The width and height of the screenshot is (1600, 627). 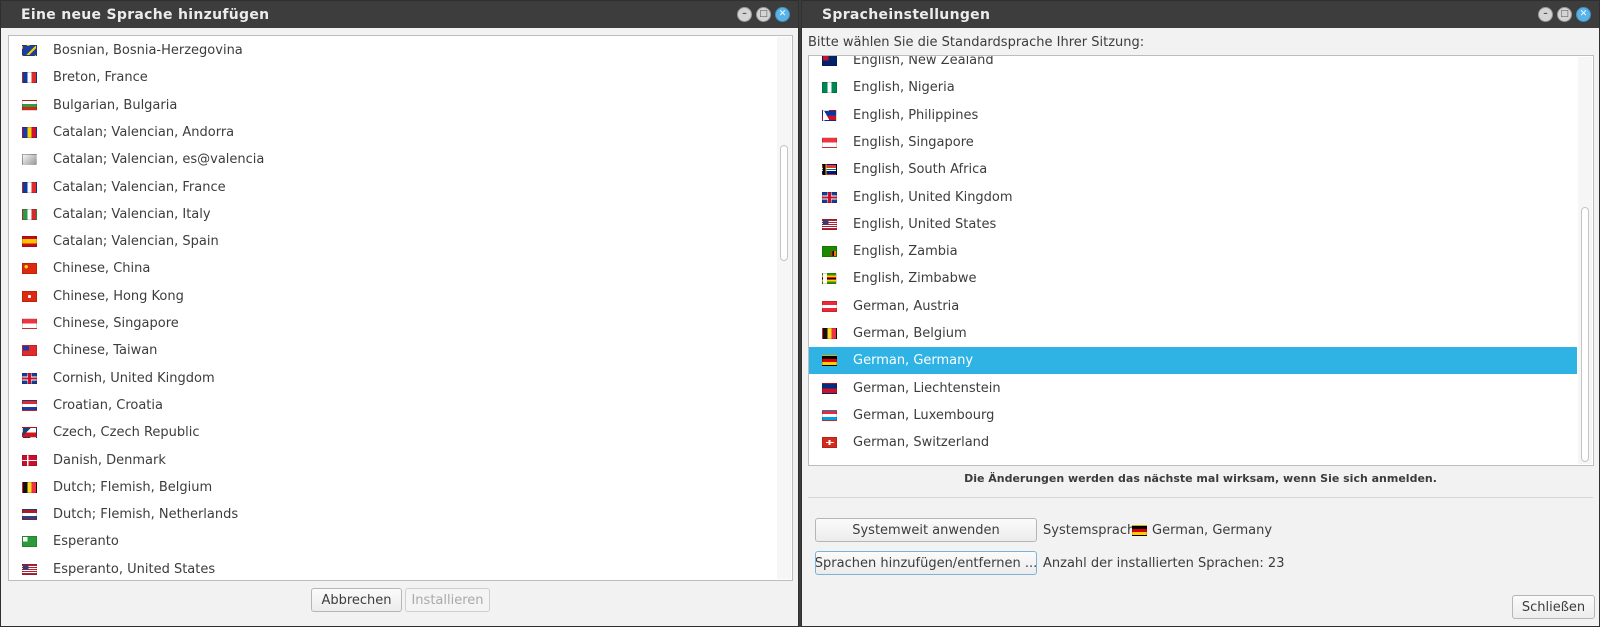 What do you see at coordinates (29, 78) in the screenshot?
I see `france-flag-icon` at bounding box center [29, 78].